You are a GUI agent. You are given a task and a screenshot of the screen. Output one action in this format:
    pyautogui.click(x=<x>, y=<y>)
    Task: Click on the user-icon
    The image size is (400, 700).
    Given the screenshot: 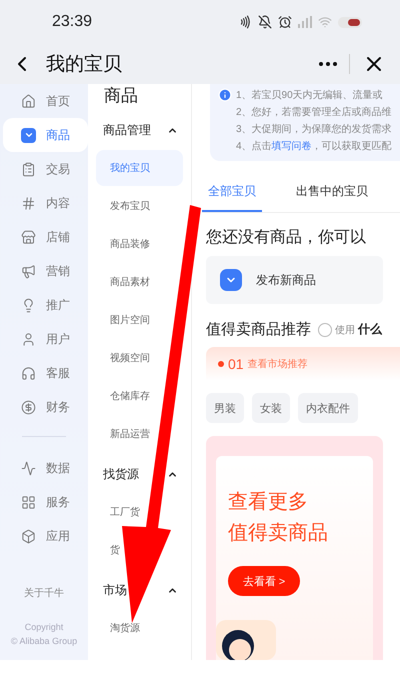 What is the action you would take?
    pyautogui.click(x=28, y=339)
    